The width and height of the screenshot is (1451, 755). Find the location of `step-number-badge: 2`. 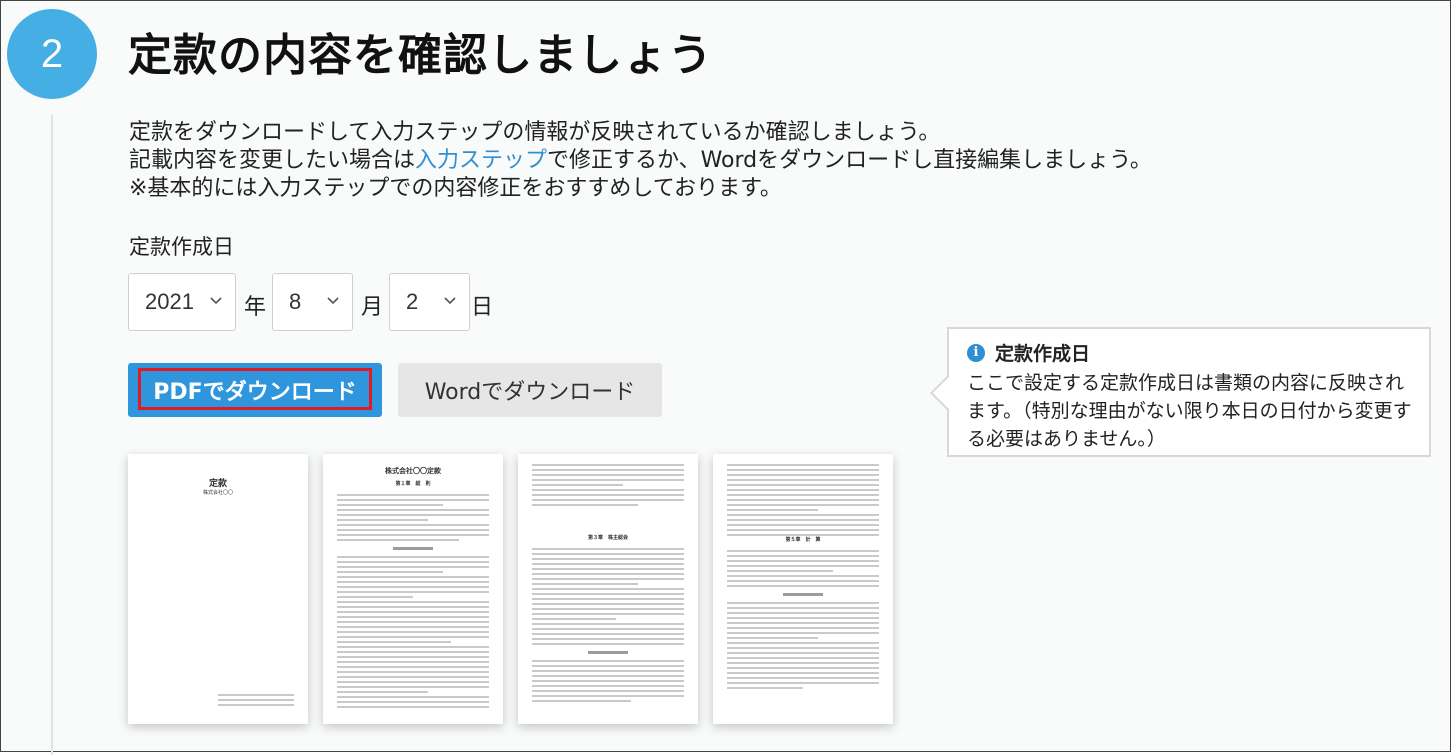

step-number-badge: 2 is located at coordinates (52, 54).